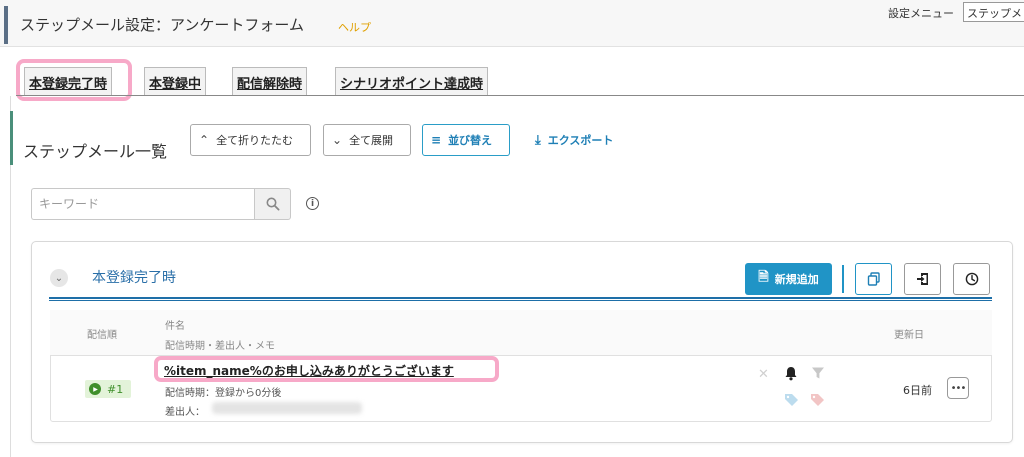  I want to click on export-label: エクスポート, so click(580, 140).